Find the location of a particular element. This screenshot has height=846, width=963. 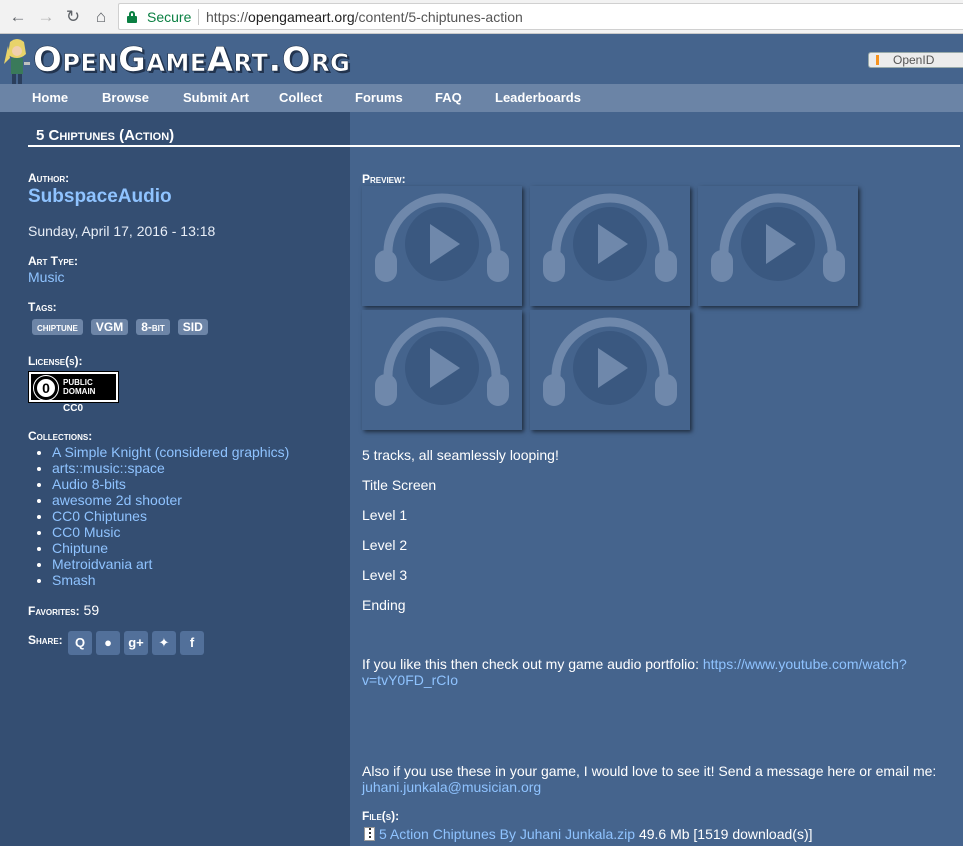

reload-icon: ↻ is located at coordinates (73, 17).